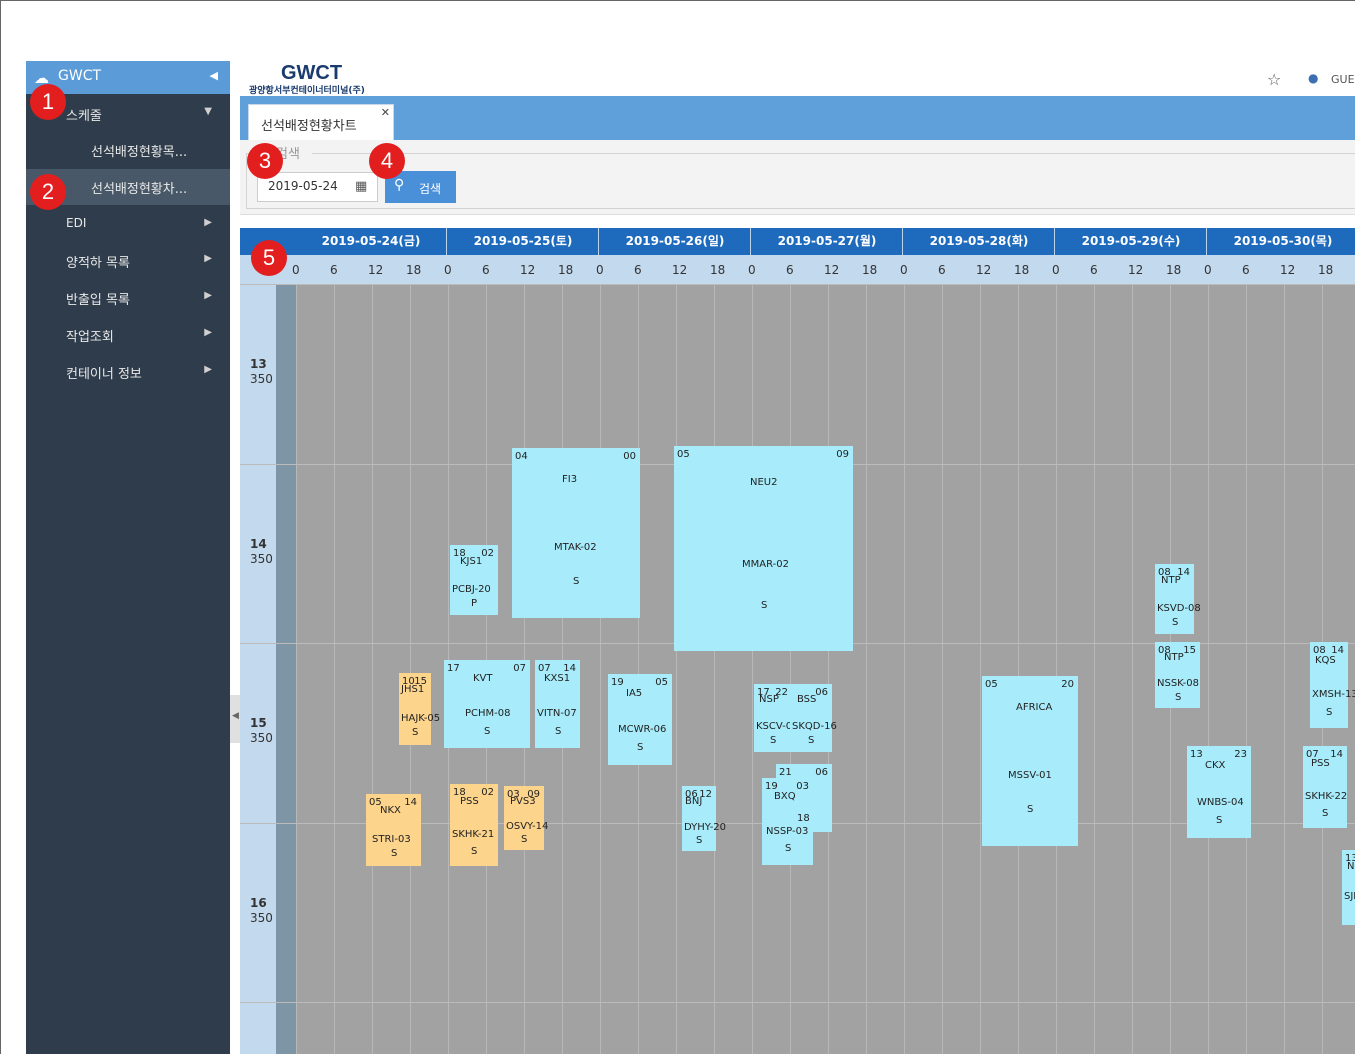 The image size is (1355, 1054). Describe the element at coordinates (1219, 792) in the screenshot. I see `vessel-block: 13 23 CKX WNBS-04 S` at that location.